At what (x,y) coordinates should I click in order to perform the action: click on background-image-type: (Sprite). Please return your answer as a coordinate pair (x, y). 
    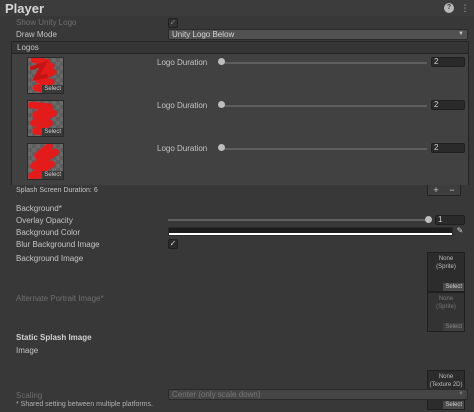
    Looking at the image, I should click on (446, 267).